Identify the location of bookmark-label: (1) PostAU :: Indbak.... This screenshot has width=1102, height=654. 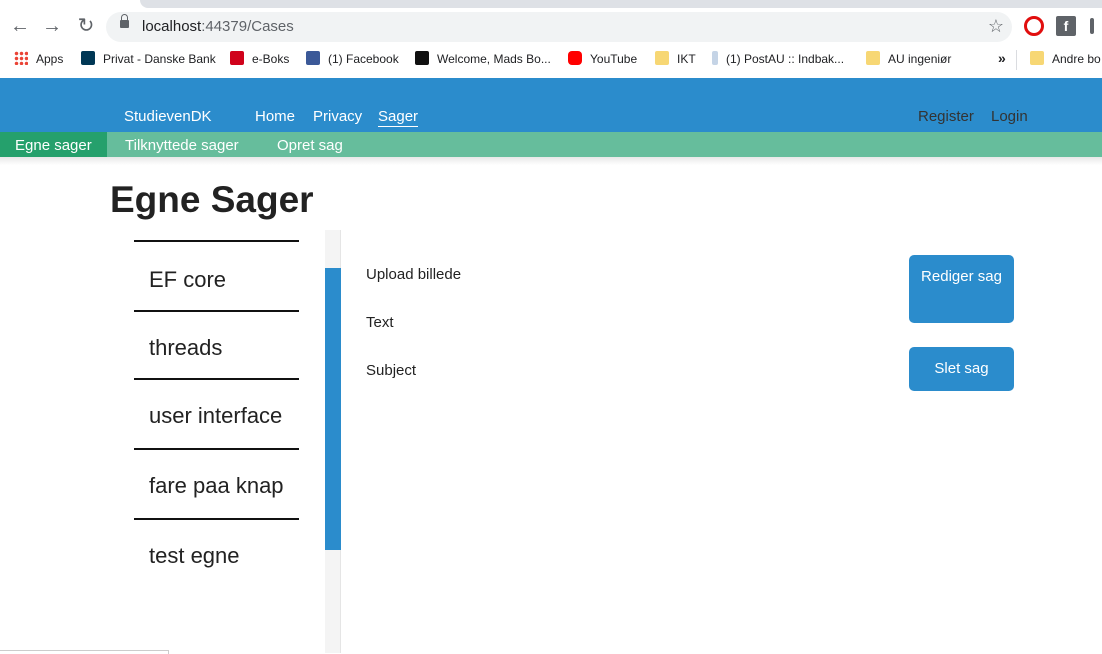
(785, 59).